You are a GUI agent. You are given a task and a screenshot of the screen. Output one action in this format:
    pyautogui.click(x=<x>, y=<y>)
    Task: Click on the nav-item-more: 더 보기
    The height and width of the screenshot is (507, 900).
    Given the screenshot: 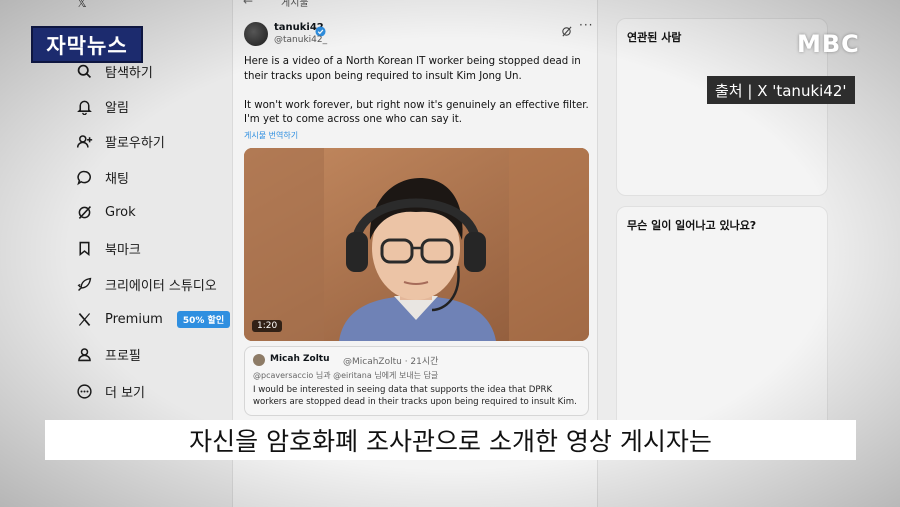 What is the action you would take?
    pyautogui.click(x=110, y=391)
    